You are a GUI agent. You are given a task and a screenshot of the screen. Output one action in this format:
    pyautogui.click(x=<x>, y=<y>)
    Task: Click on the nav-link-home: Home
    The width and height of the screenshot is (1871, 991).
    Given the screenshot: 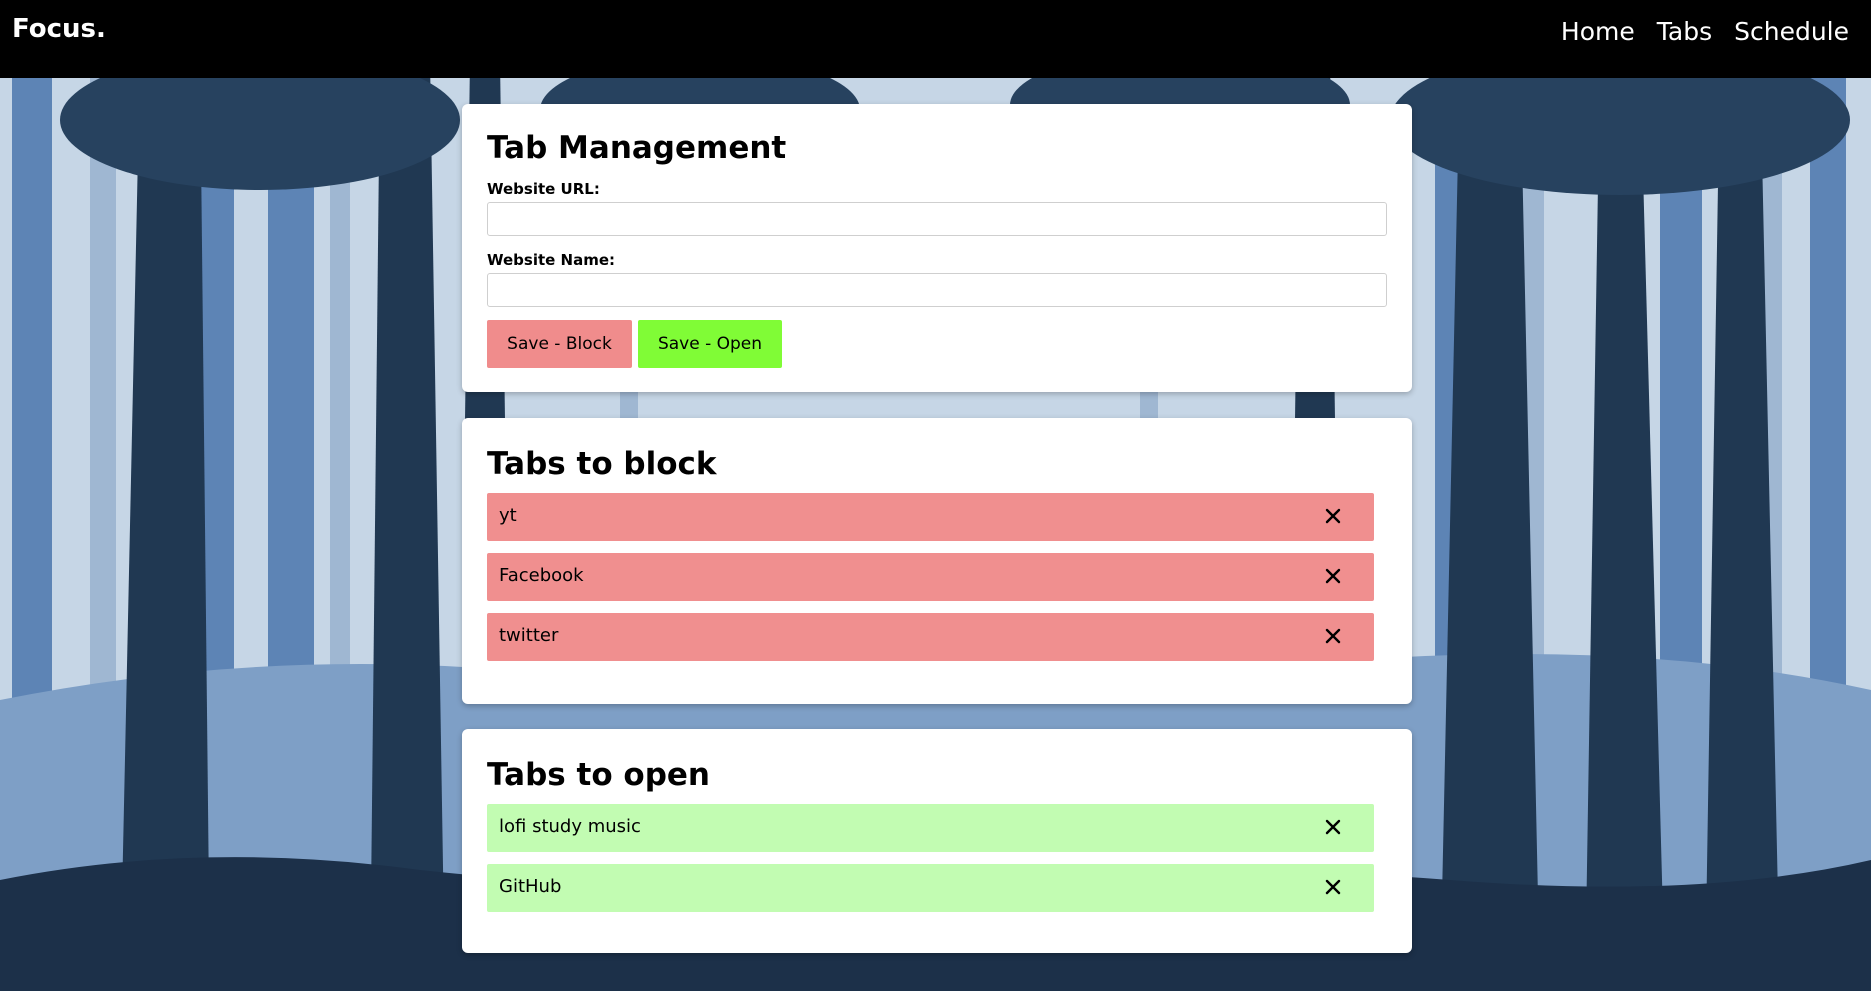 What is the action you would take?
    pyautogui.click(x=1598, y=31)
    